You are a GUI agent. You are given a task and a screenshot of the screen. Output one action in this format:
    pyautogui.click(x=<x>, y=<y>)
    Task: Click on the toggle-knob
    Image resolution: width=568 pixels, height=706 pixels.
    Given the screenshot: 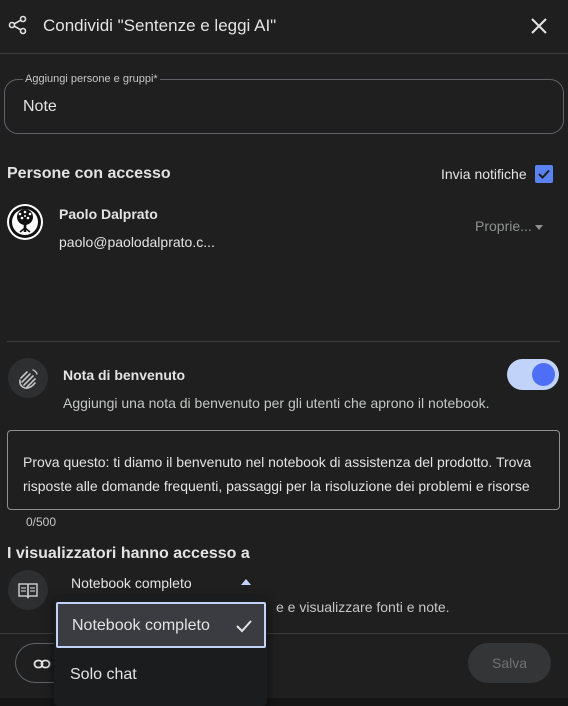 What is the action you would take?
    pyautogui.click(x=543, y=374)
    